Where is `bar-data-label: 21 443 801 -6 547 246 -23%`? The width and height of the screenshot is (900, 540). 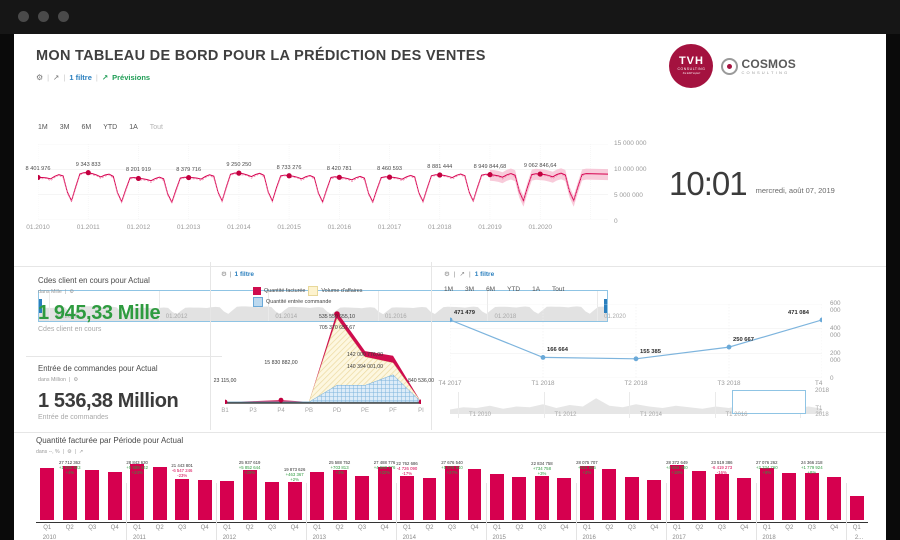 bar-data-label: 21 443 801 -6 547 246 -23% is located at coordinates (182, 471).